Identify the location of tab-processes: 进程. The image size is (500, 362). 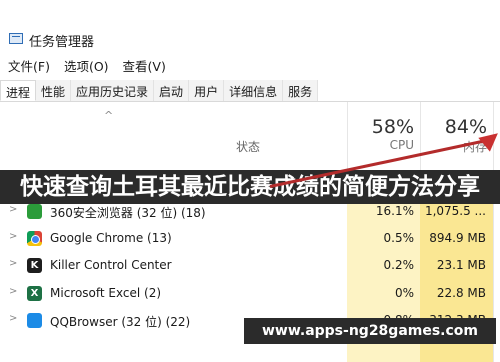
(18, 90).